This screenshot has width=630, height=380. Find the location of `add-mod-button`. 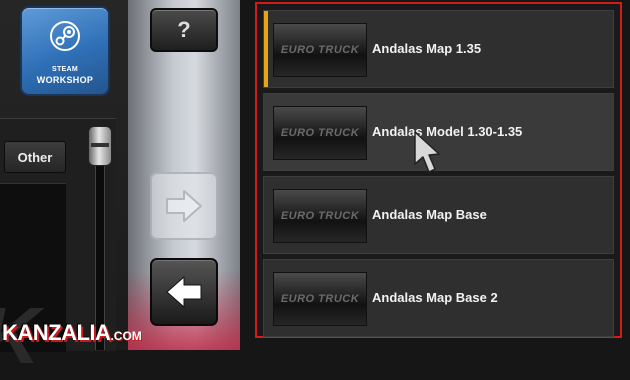

add-mod-button is located at coordinates (184, 206).